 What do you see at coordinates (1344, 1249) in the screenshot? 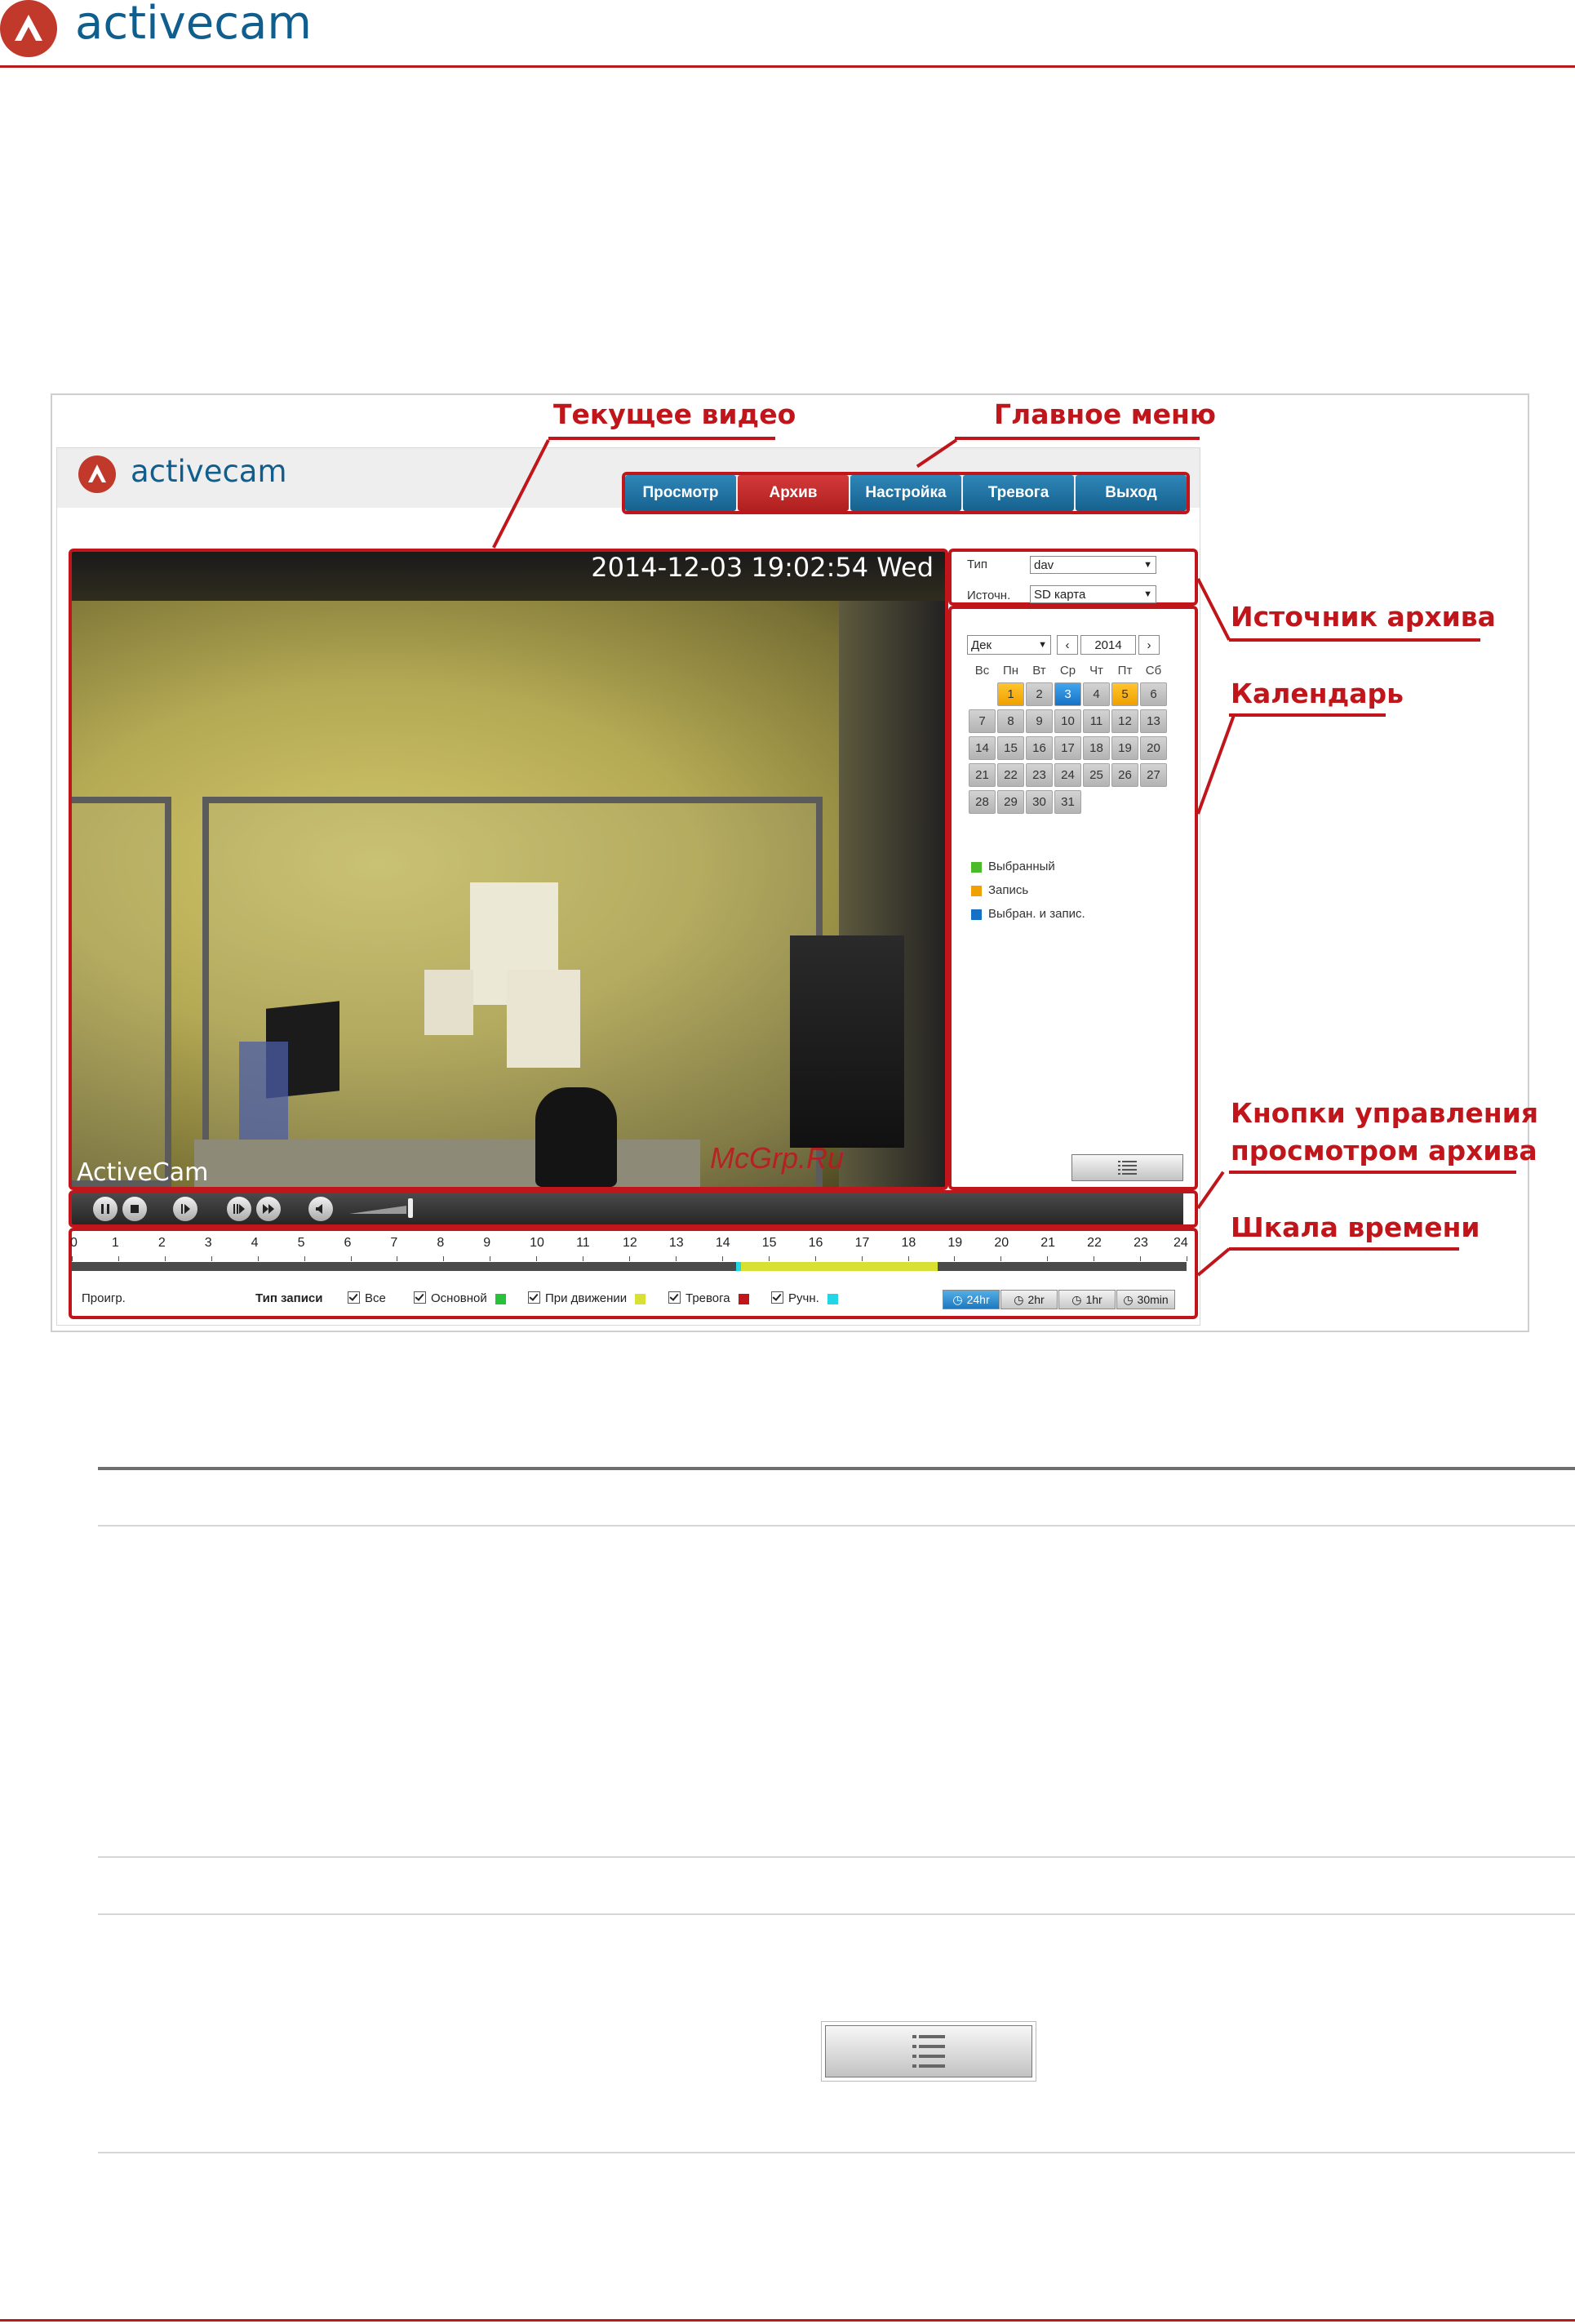
I see `callout-timeline-underline` at bounding box center [1344, 1249].